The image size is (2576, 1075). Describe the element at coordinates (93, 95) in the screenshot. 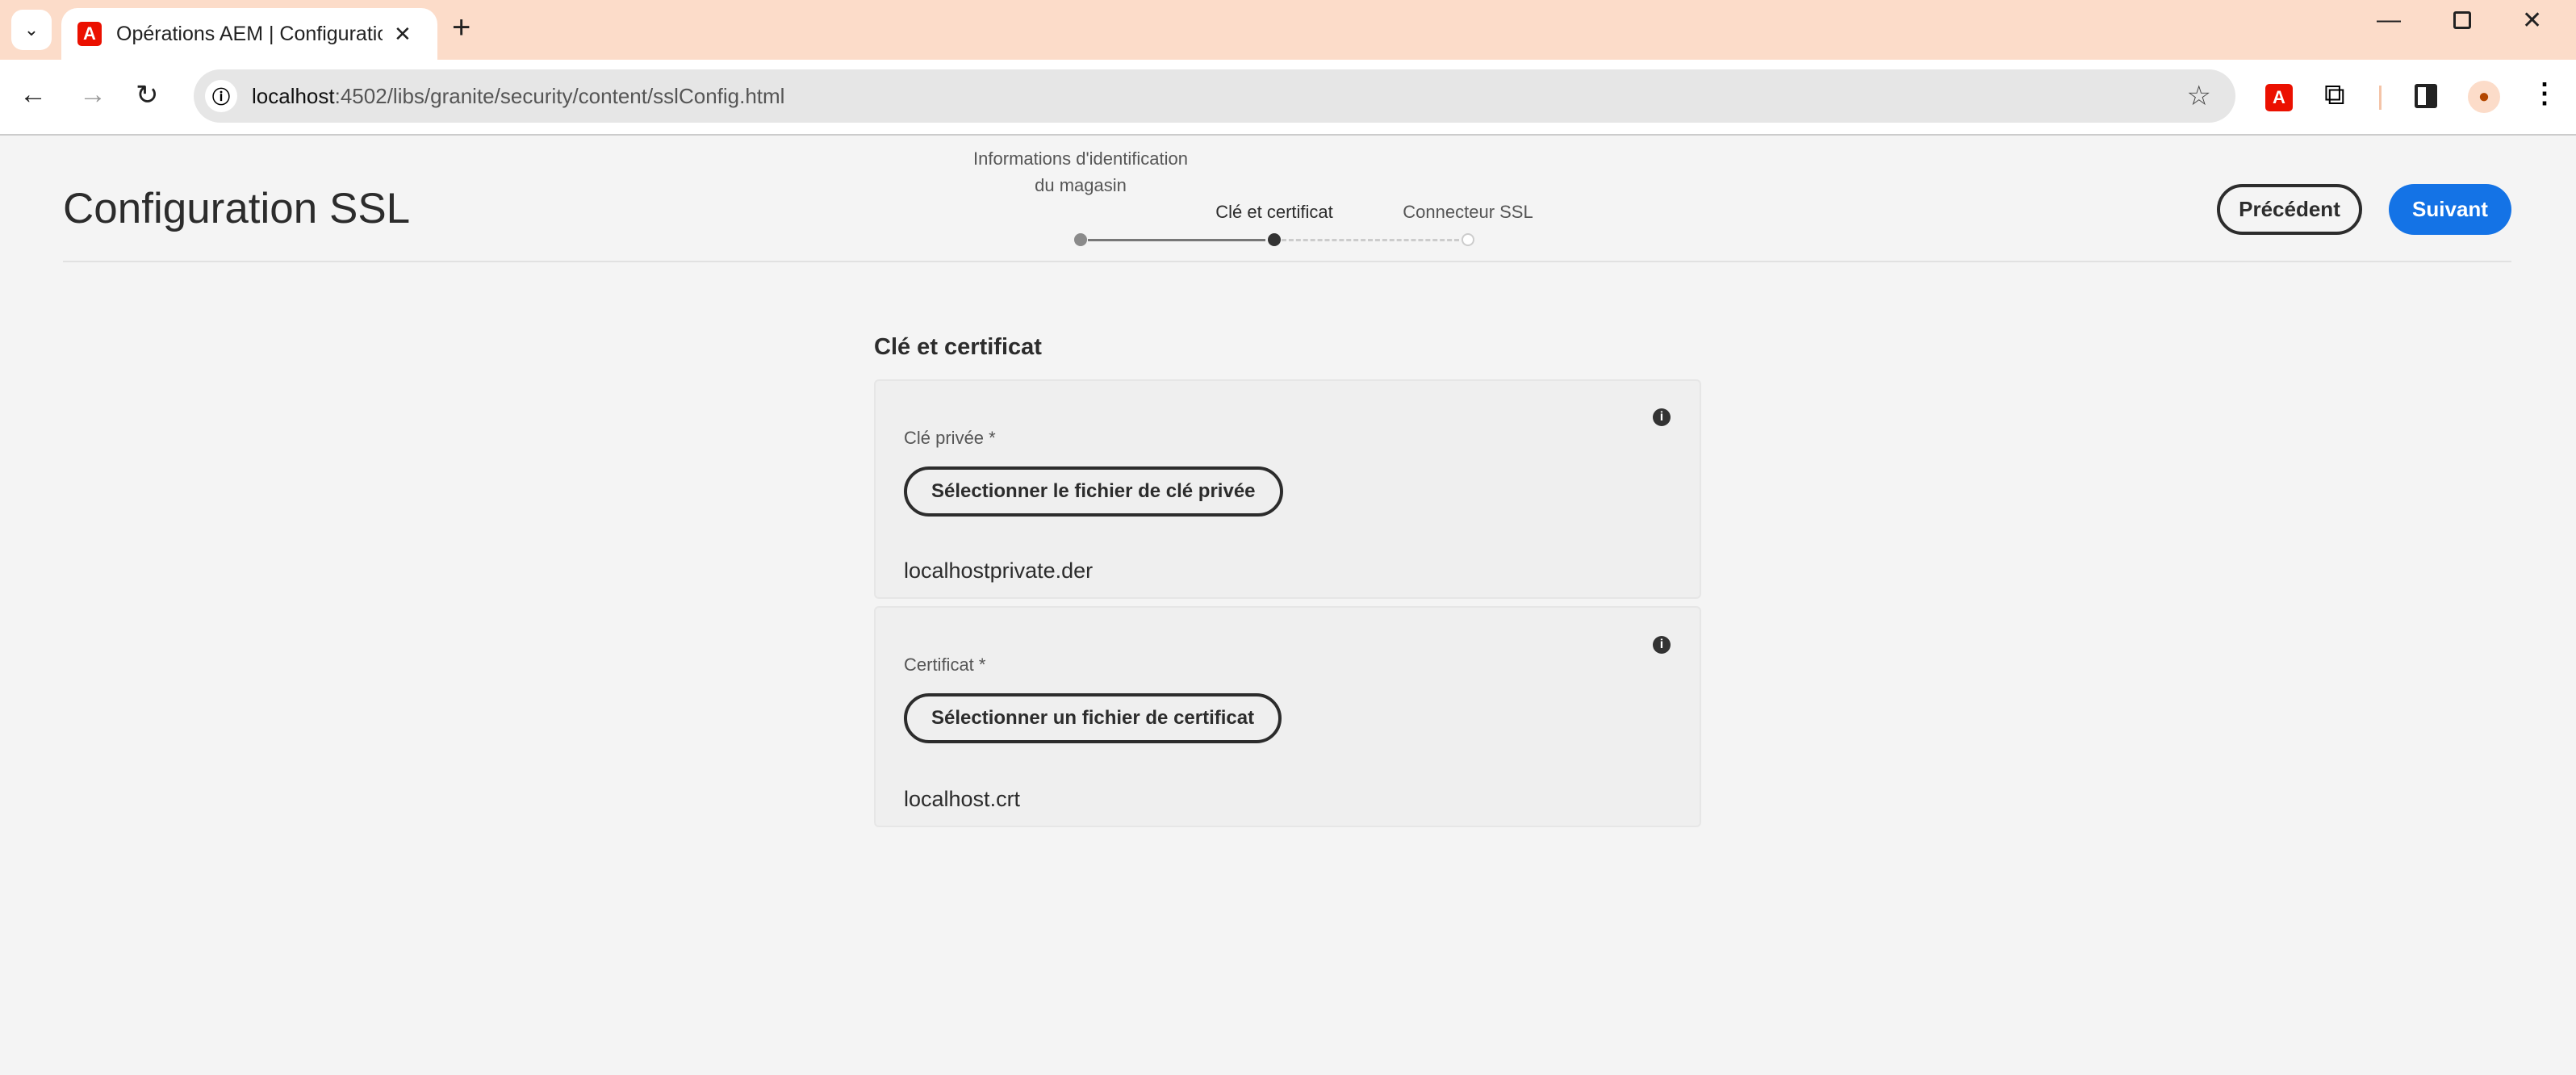

I see `forward-icon: →` at that location.